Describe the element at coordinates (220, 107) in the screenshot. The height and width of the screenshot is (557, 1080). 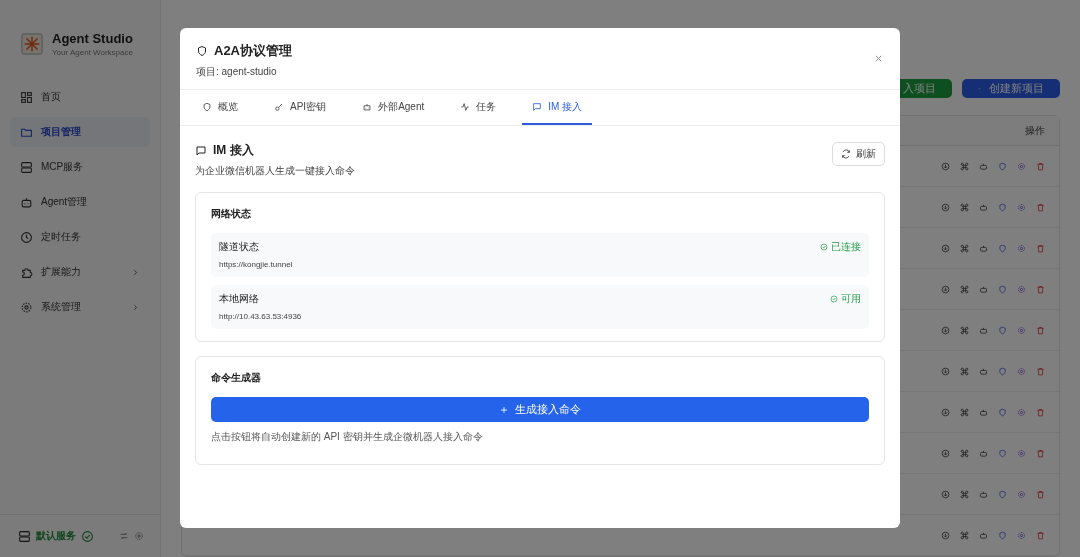
I see `tab: 概览` at that location.